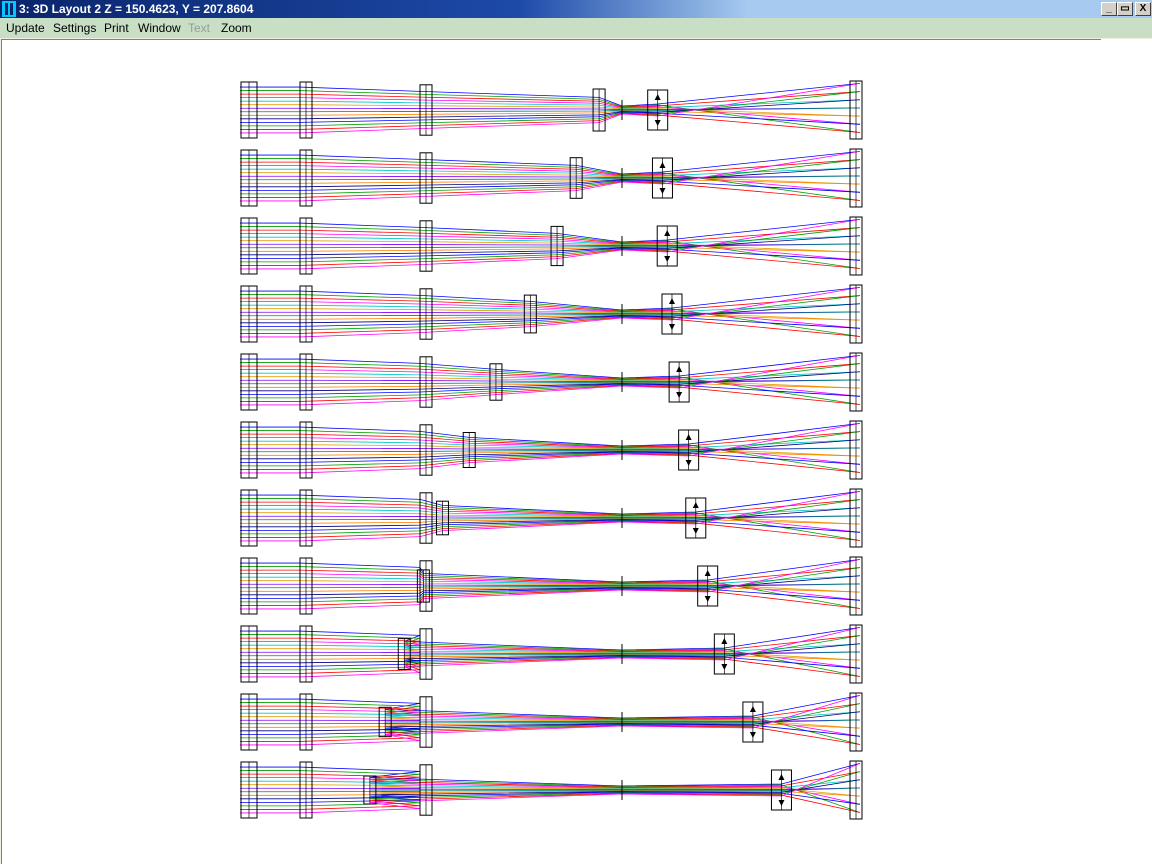 The width and height of the screenshot is (1152, 864). Describe the element at coordinates (116, 28) in the screenshot. I see `menu-print: Print` at that location.